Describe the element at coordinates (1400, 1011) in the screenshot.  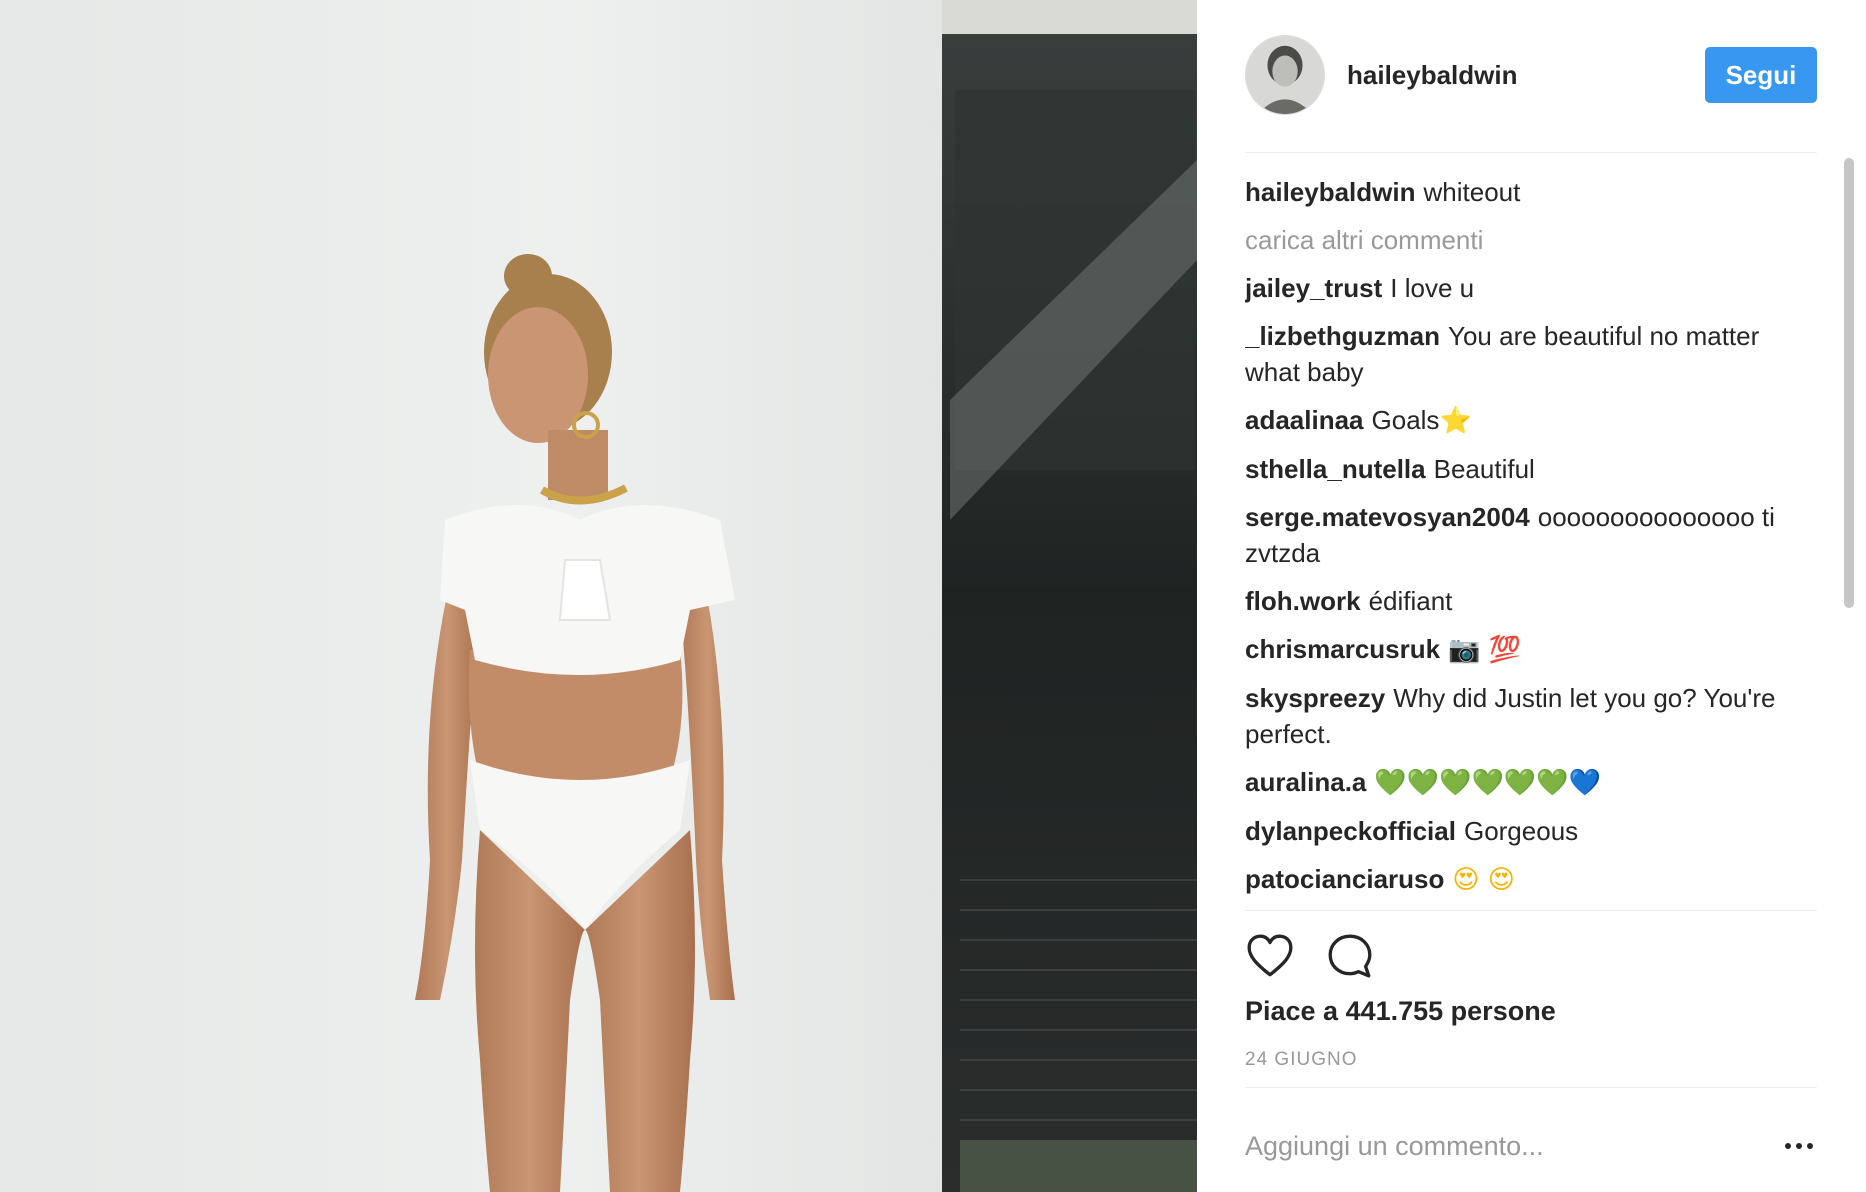
I see `likes-count: Piace a 441.755 persone` at that location.